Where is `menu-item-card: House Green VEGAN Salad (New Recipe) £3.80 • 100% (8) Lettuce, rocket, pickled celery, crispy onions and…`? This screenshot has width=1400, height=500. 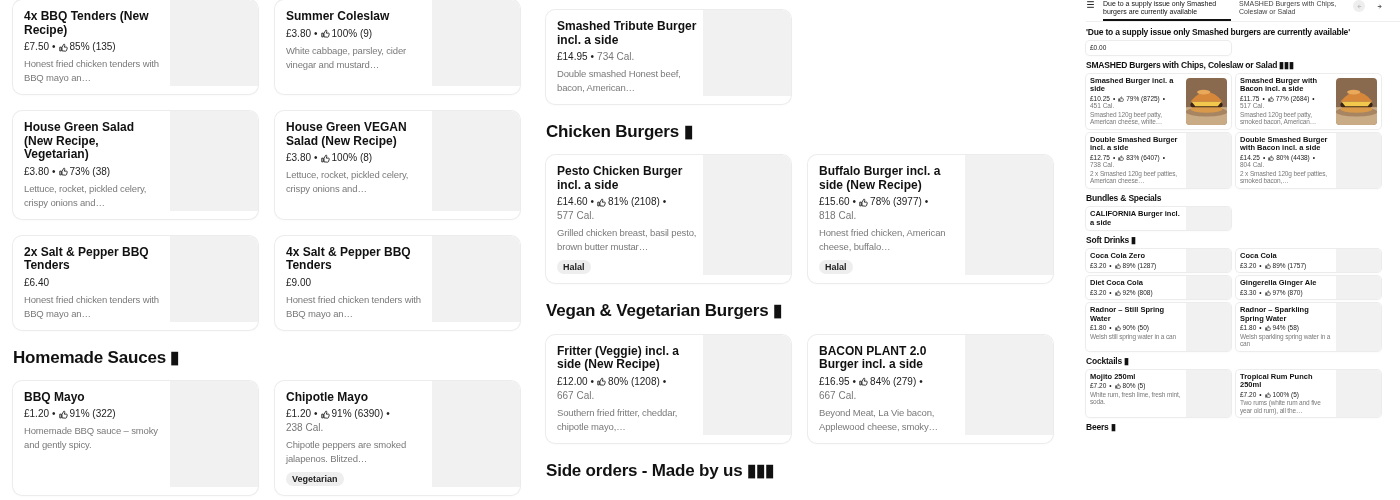
menu-item-card: House Green VEGAN Salad (New Recipe) £3.80 • 100% (8) Lettuce, rocket, pickled celery, crispy onions and… is located at coordinates (397, 165).